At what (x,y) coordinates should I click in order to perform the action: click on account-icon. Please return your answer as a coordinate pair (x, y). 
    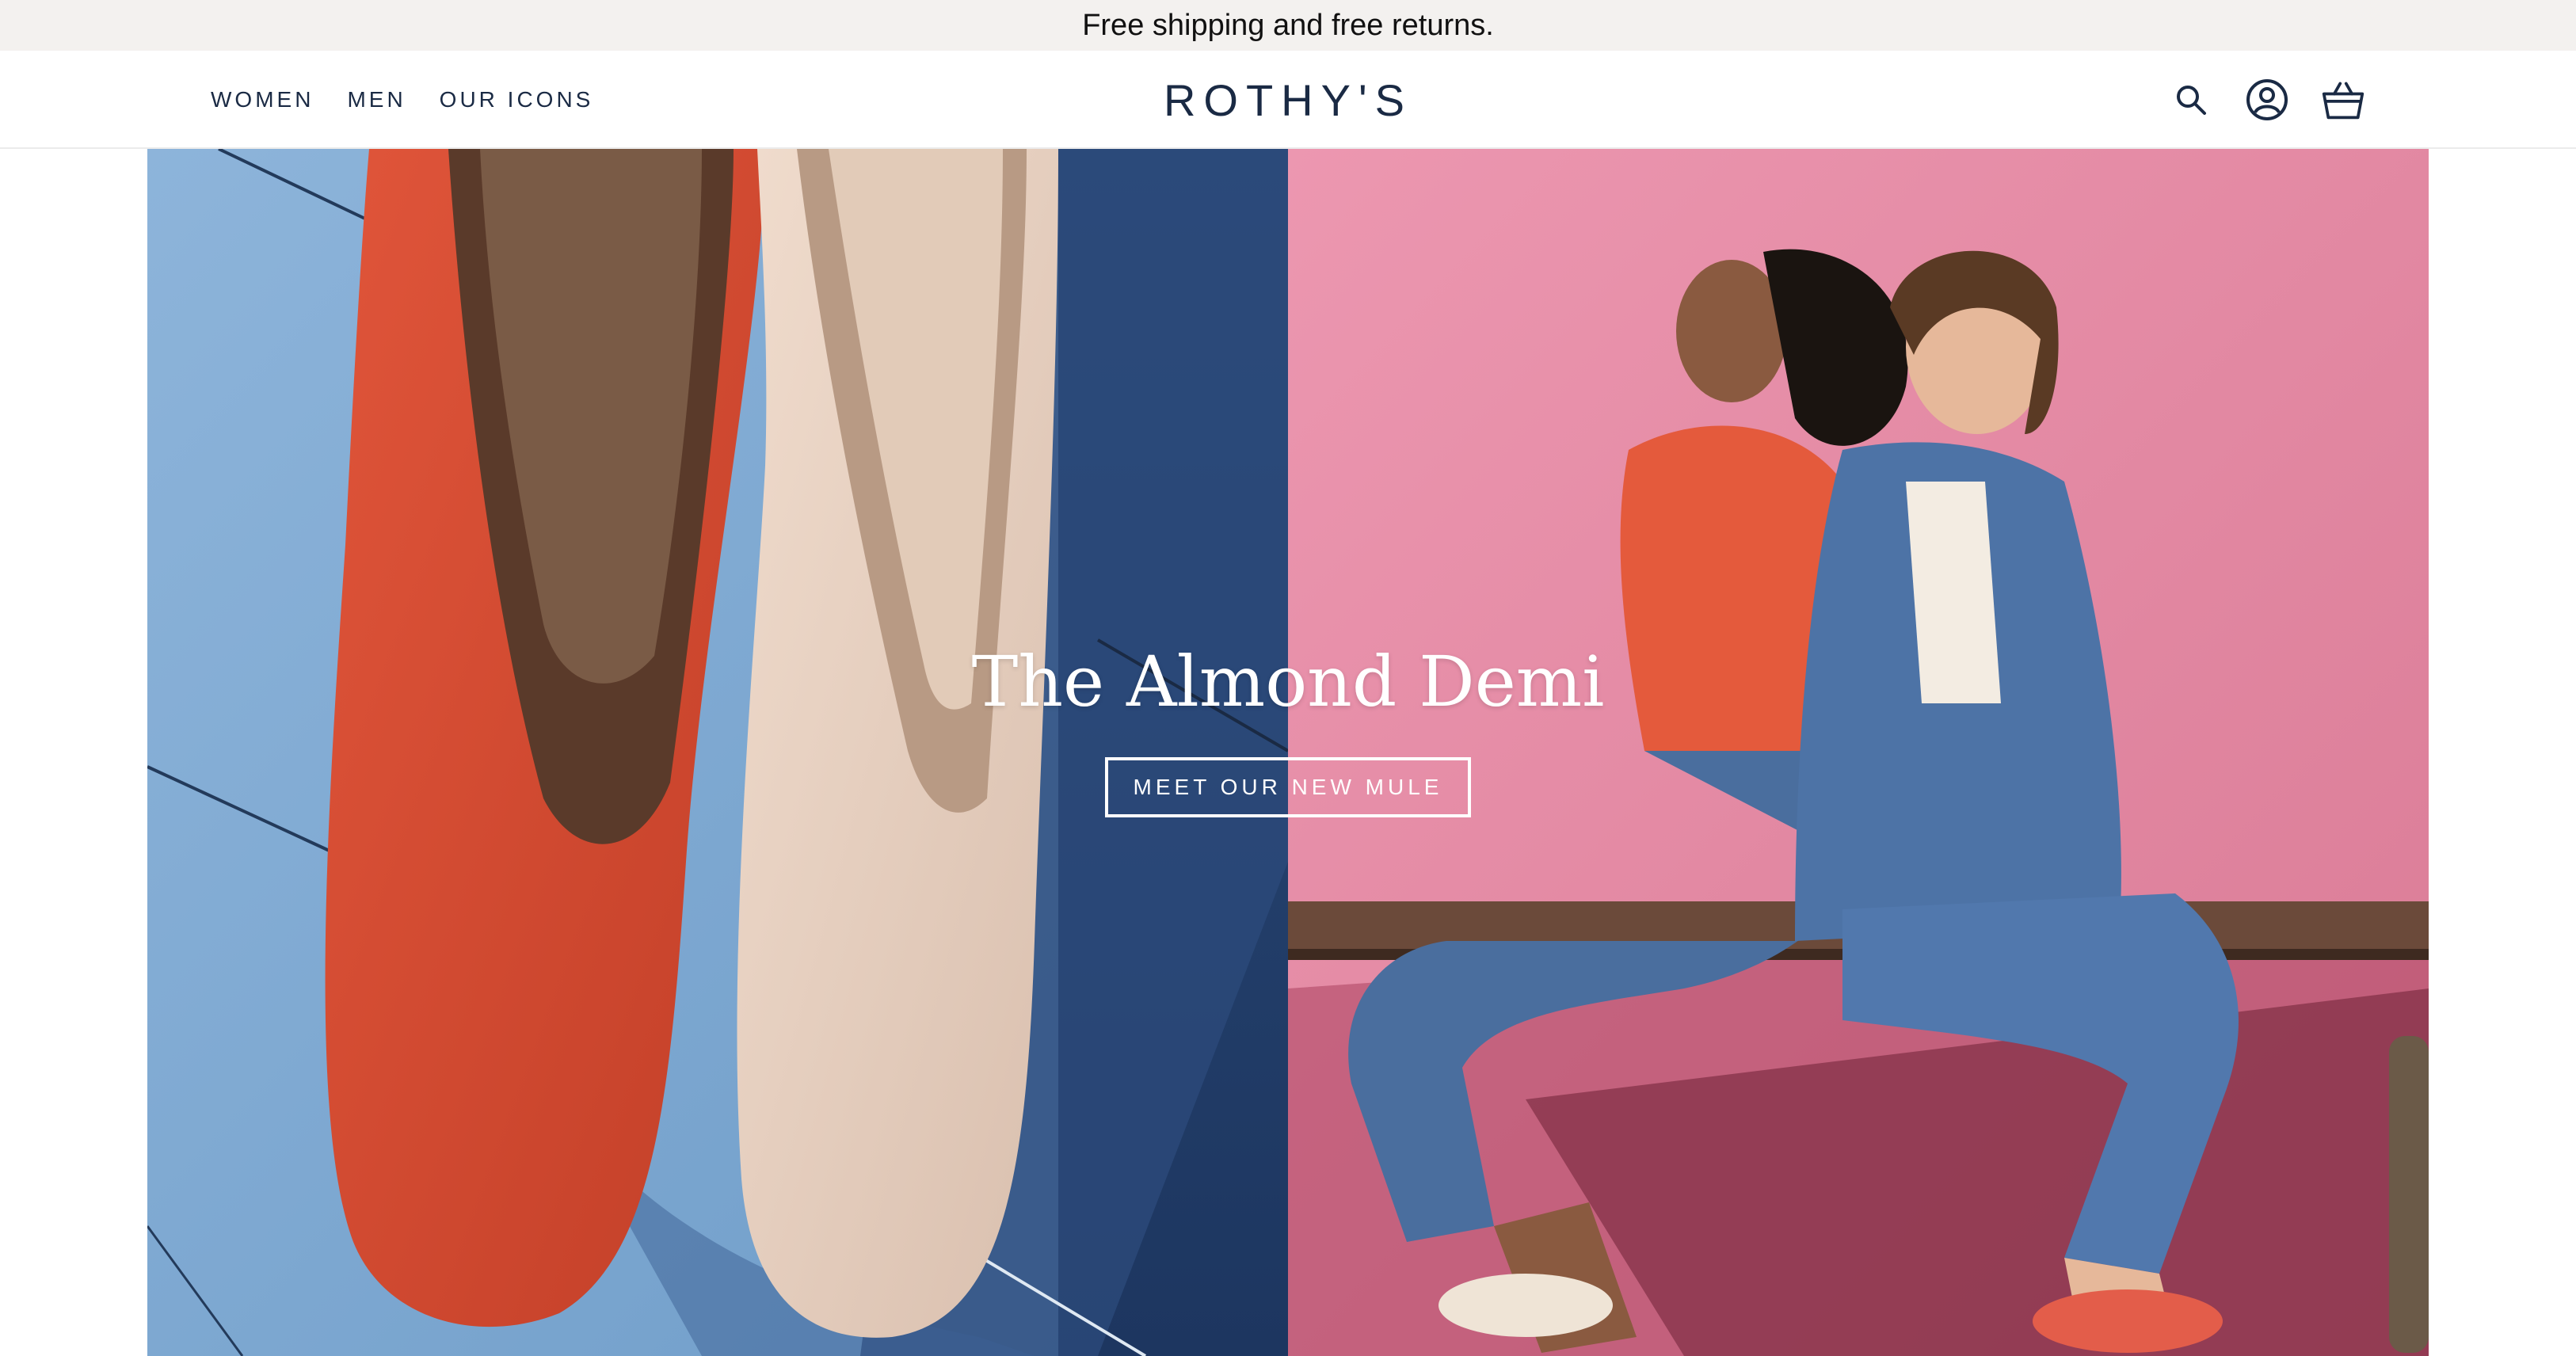
    Looking at the image, I should click on (2267, 100).